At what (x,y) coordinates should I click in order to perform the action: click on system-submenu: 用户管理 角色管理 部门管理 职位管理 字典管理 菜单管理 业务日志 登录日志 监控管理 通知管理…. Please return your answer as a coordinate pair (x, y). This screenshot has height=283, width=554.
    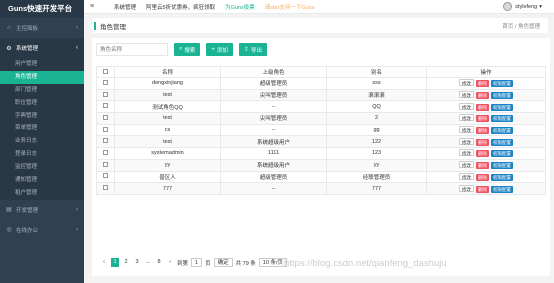
    Looking at the image, I should click on (42, 129).